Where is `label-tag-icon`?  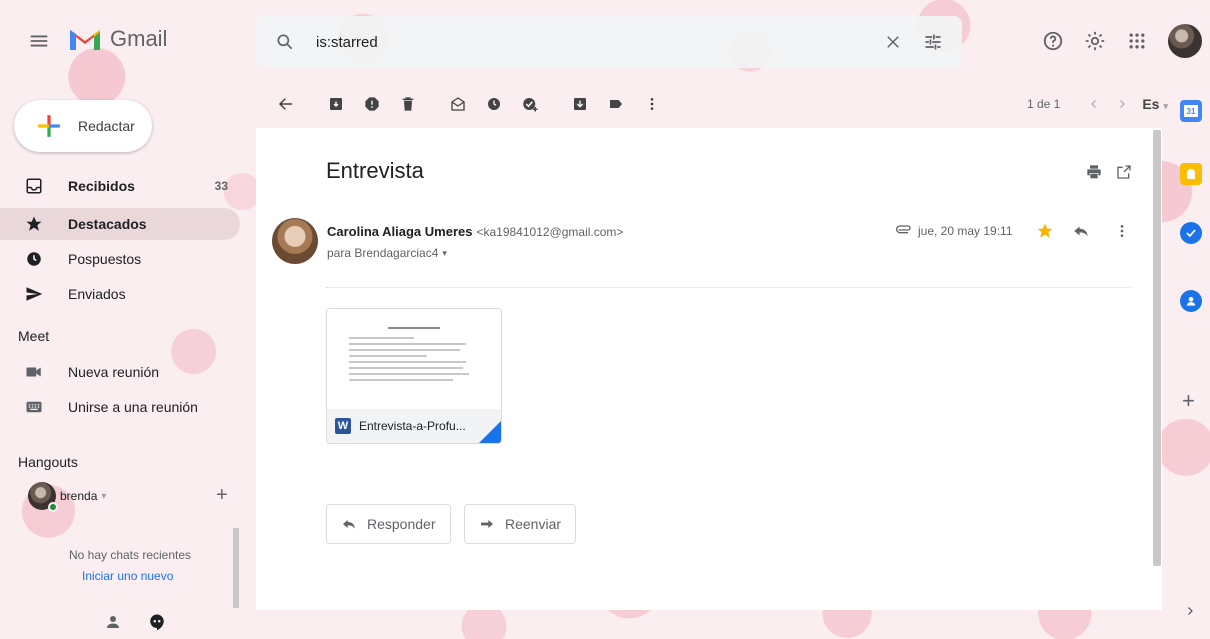
label-tag-icon is located at coordinates (616, 104).